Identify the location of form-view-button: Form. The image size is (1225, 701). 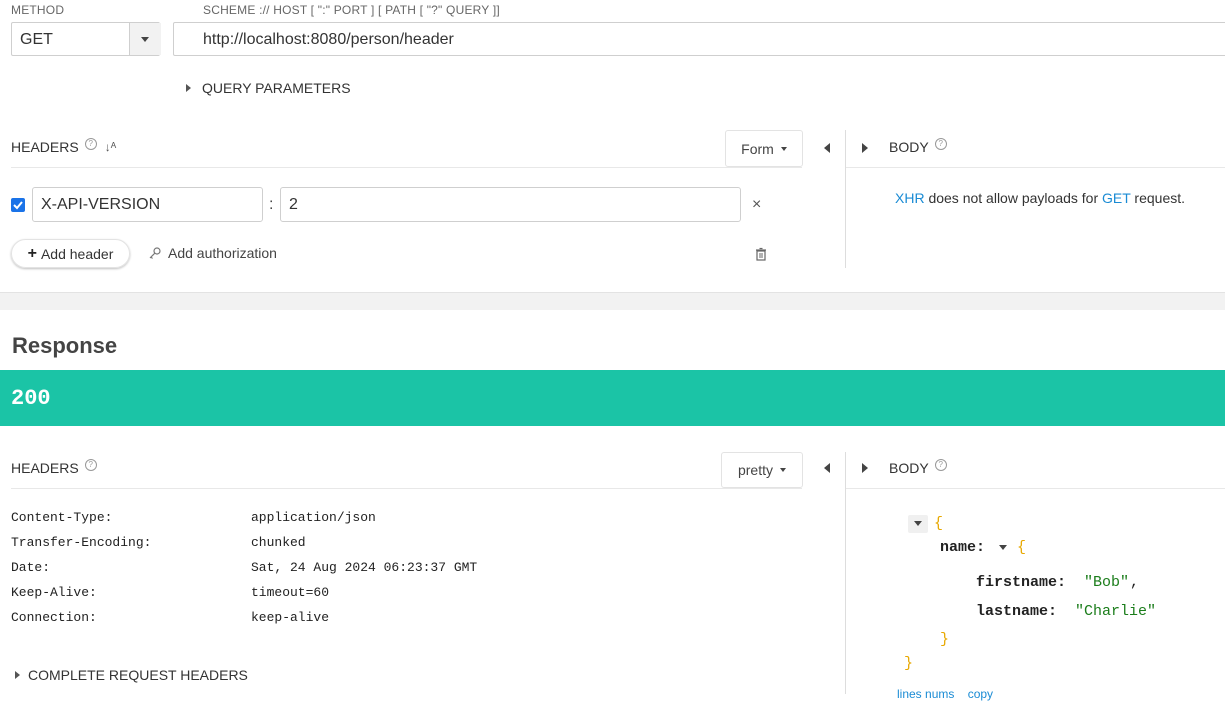
(764, 148).